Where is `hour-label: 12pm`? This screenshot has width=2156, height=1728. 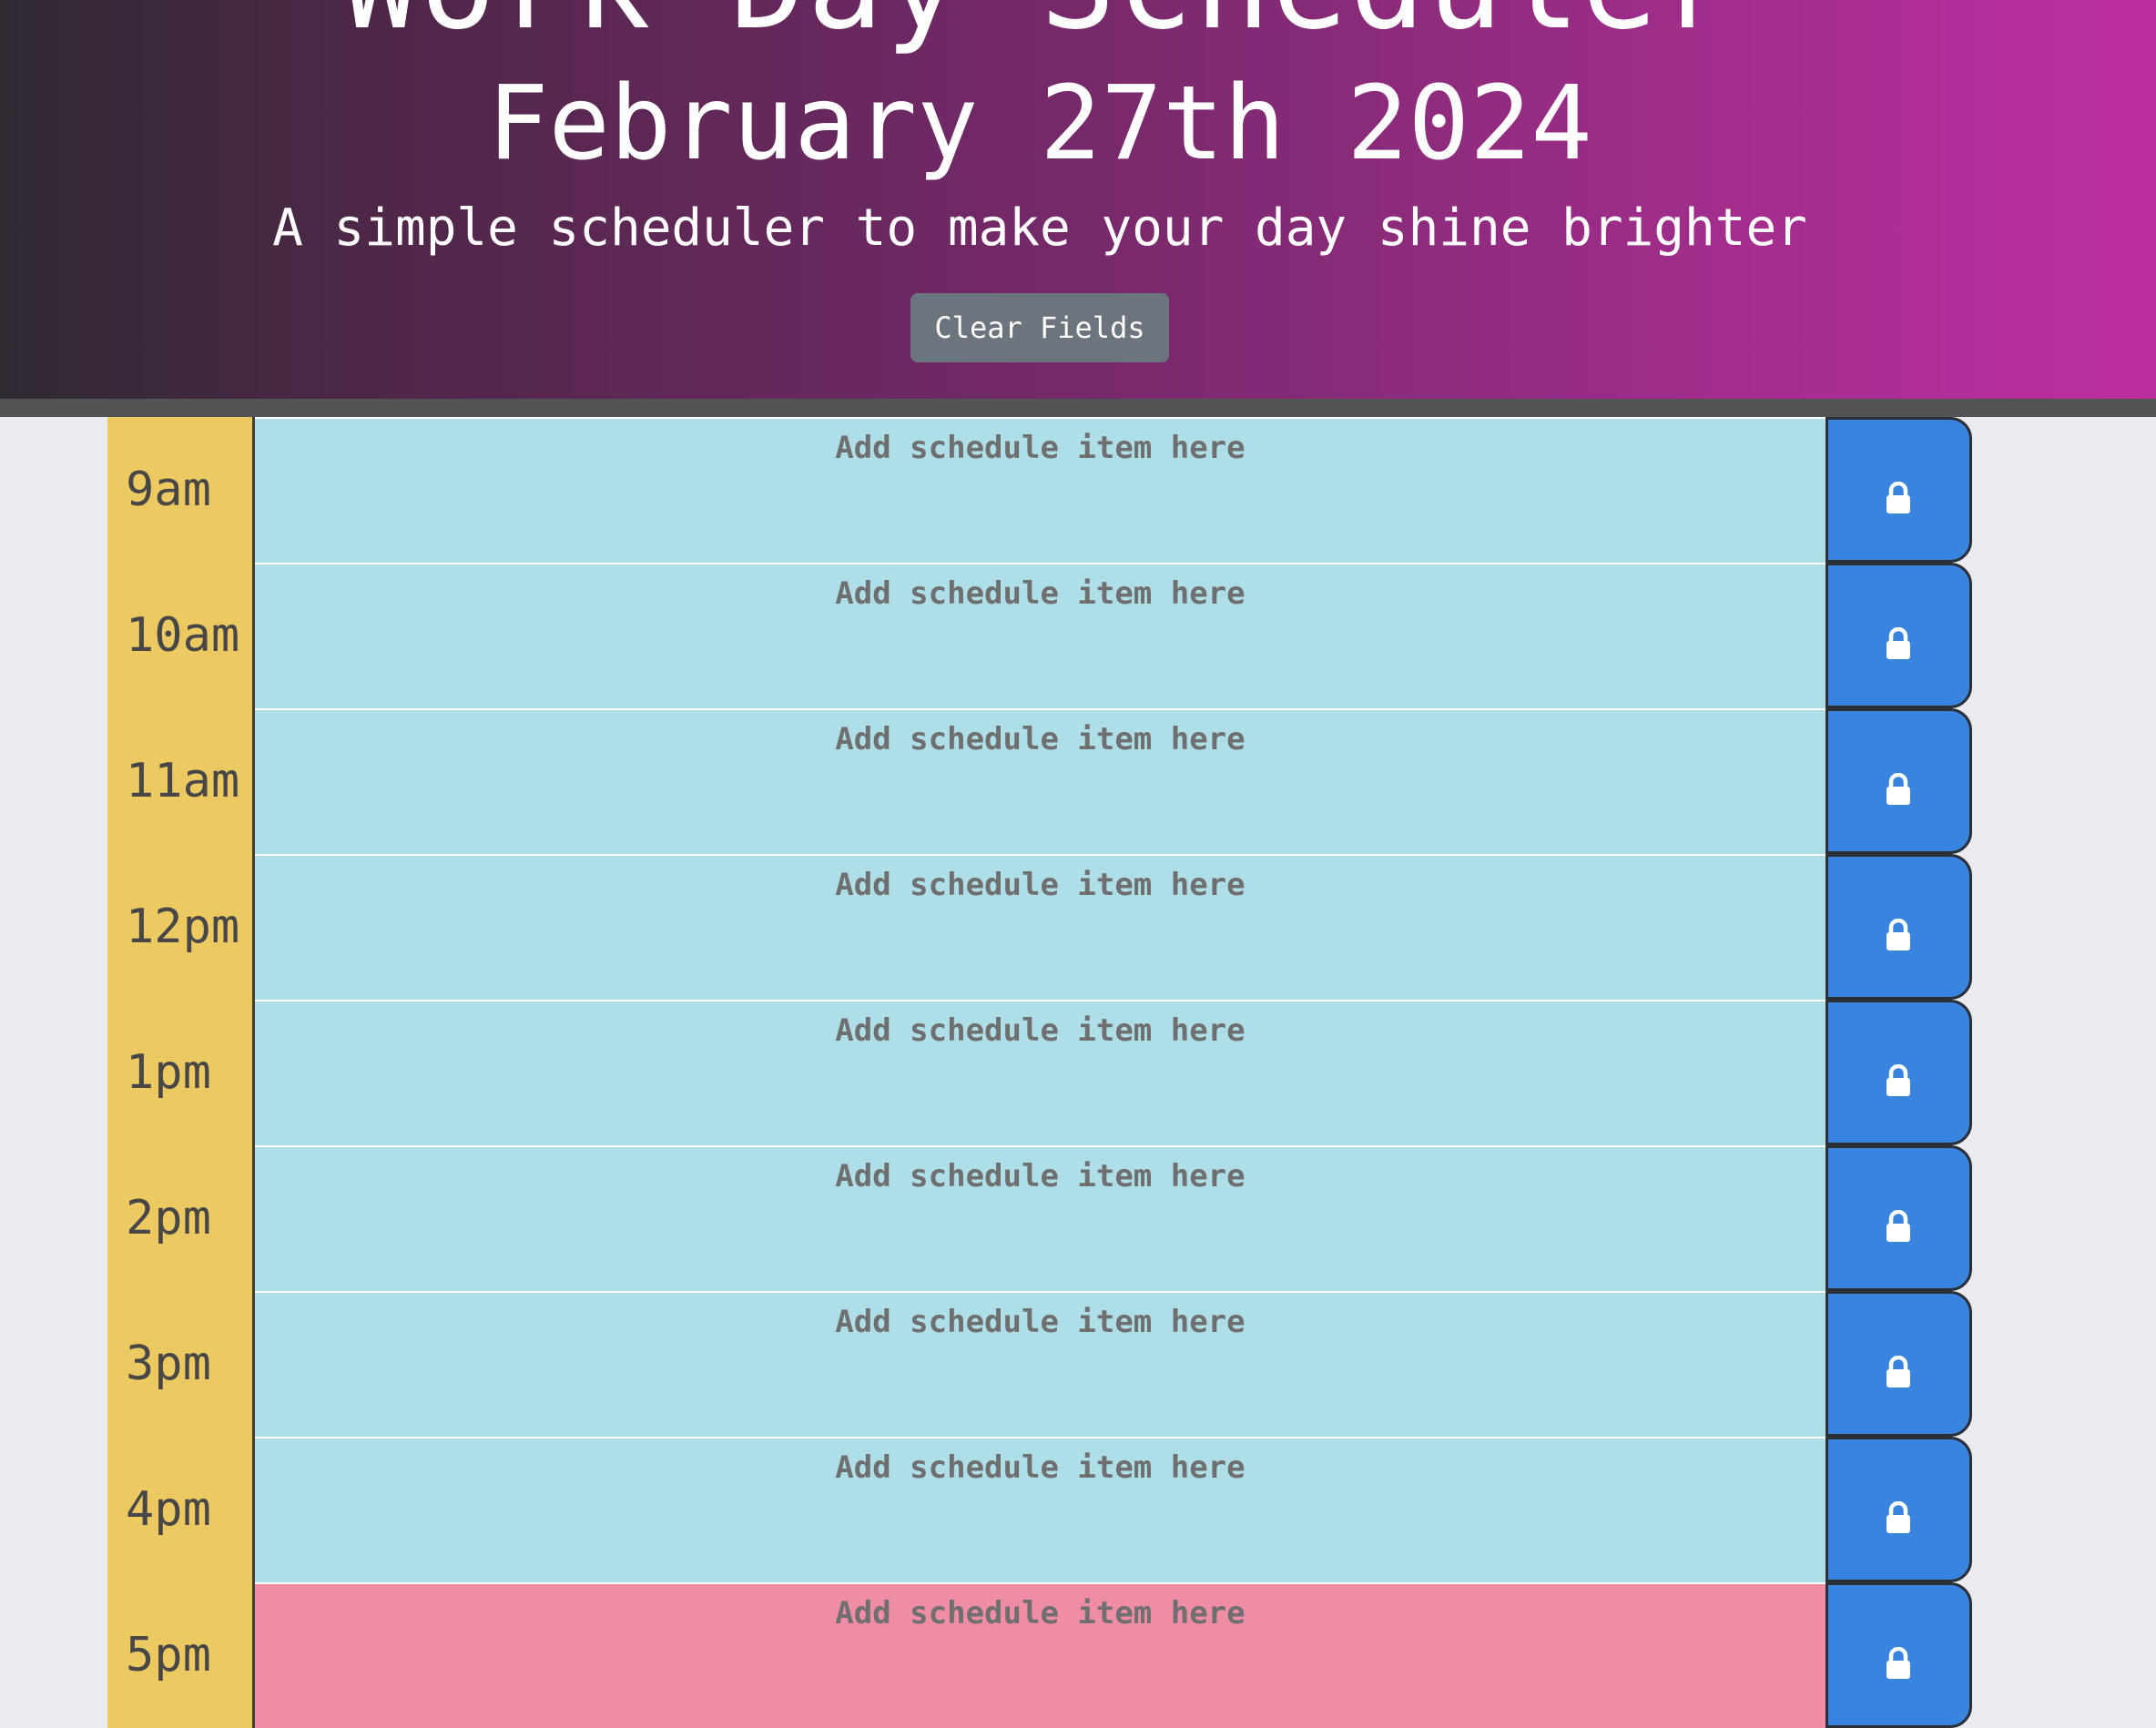
hour-label: 12pm is located at coordinates (182, 927).